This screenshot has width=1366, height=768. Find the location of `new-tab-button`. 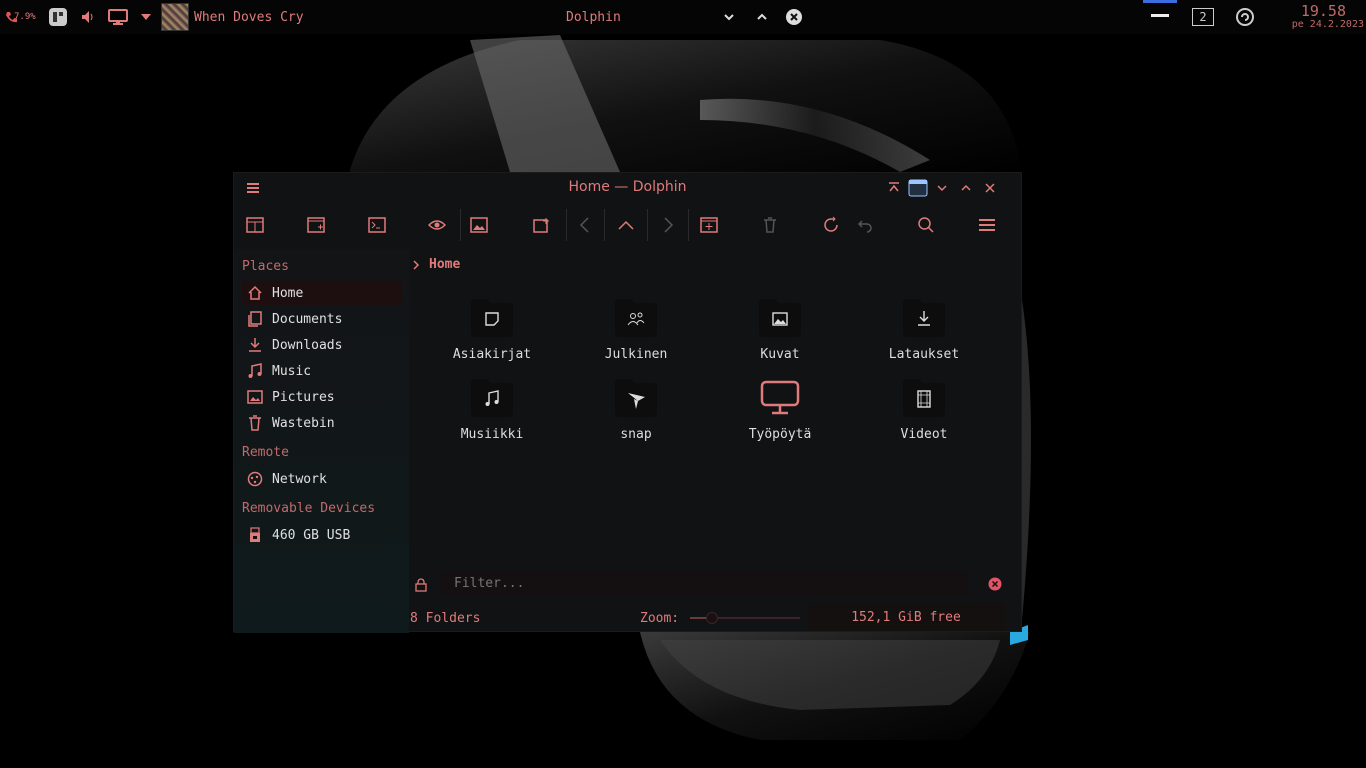

new-tab-button is located at coordinates (542, 225).